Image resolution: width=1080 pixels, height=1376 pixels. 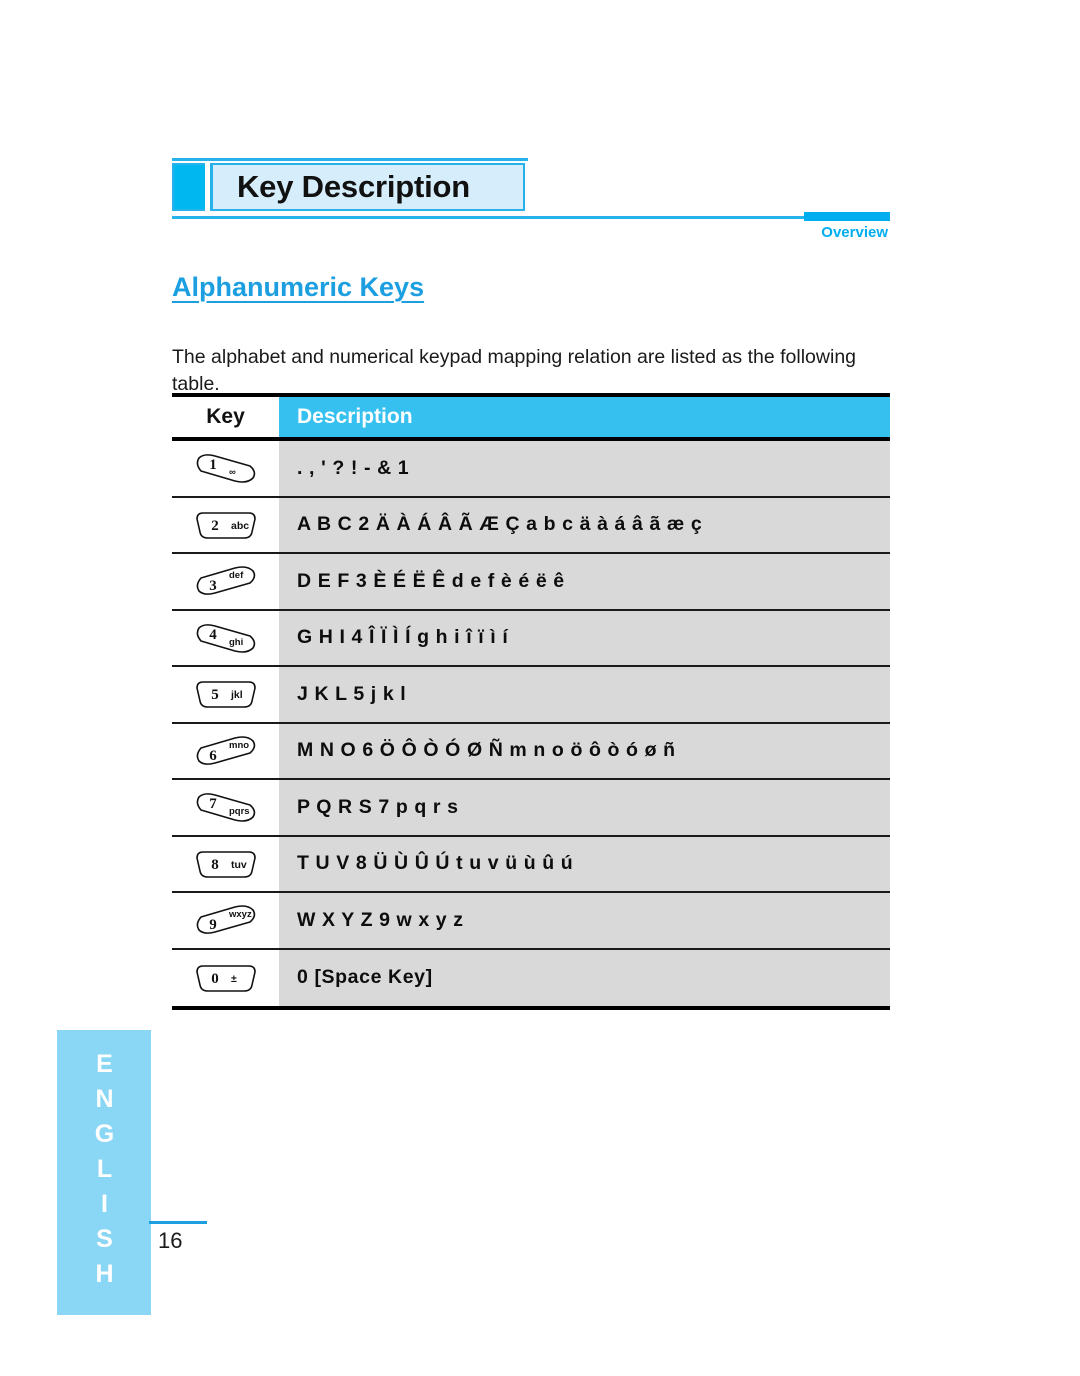 I want to click on svg-text: 1, so click(x=213, y=465).